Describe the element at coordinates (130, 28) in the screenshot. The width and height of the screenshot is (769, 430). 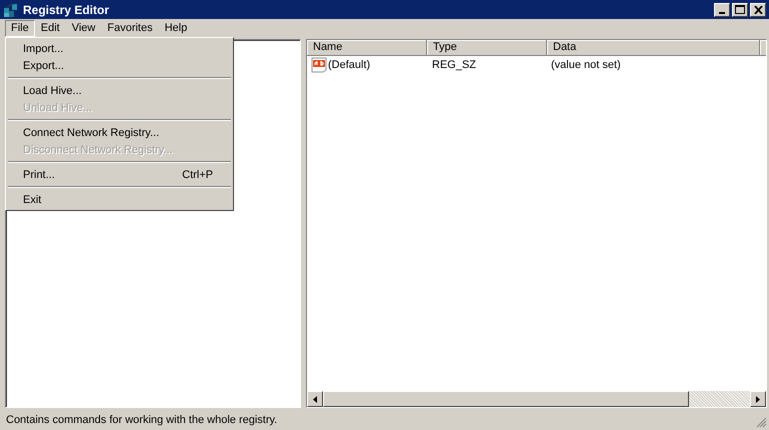
I see `menu-item: Favorites` at that location.